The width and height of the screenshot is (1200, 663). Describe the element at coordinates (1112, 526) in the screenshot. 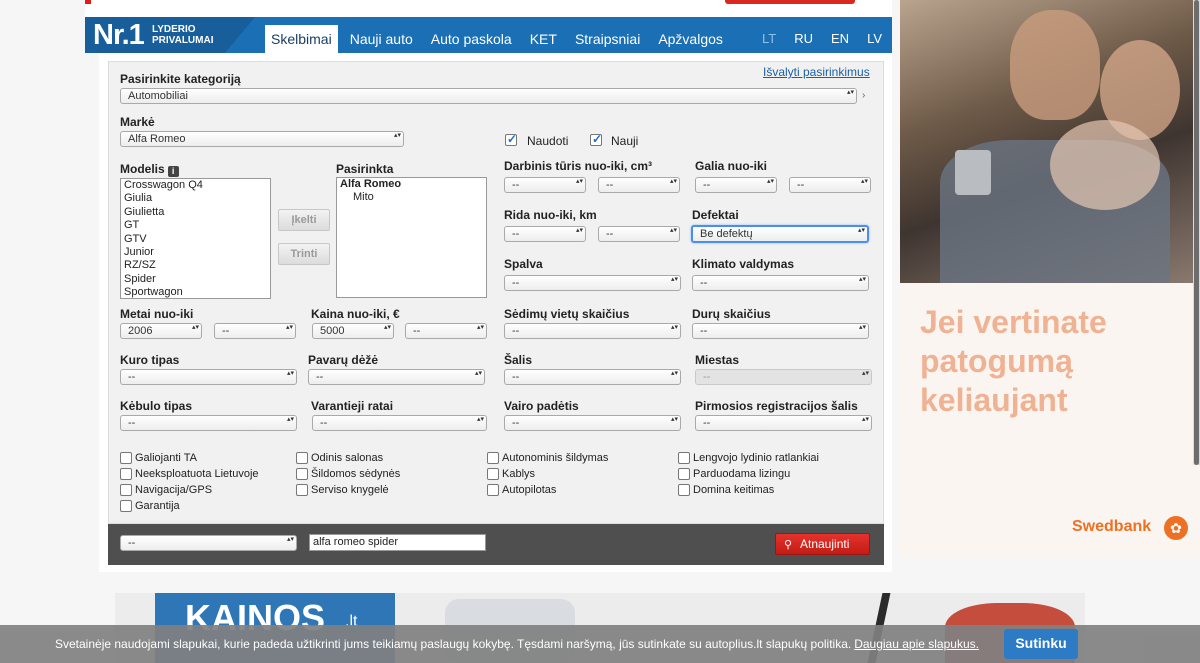

I see `ad-brand: Swedbank` at that location.